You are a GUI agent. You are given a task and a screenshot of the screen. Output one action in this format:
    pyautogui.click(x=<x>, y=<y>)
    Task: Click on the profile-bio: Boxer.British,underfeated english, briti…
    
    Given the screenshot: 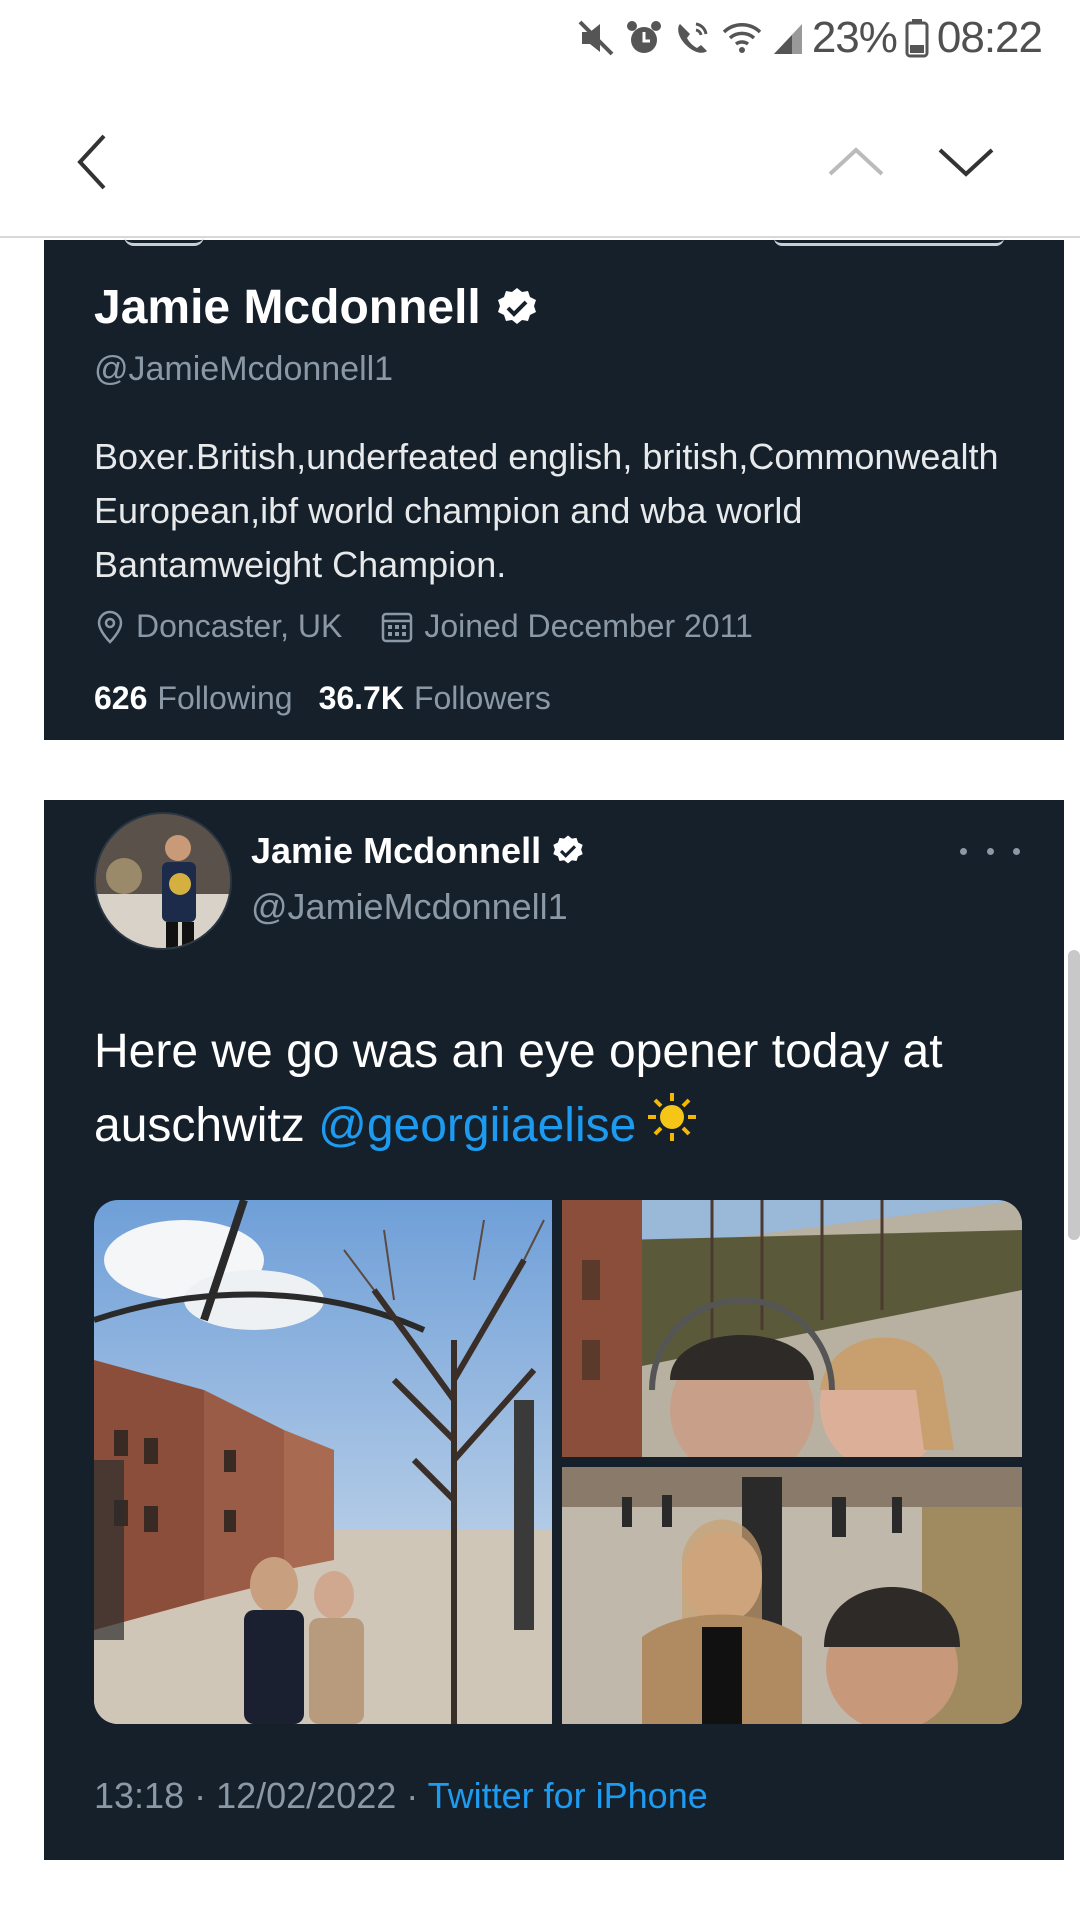 What is the action you would take?
    pyautogui.click(x=546, y=510)
    